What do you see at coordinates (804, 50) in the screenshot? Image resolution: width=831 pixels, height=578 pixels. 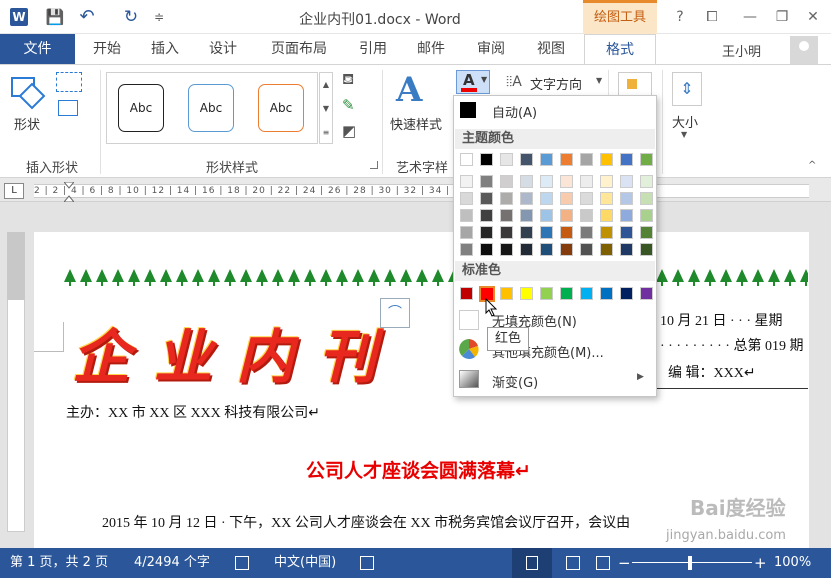 I see `avatar` at bounding box center [804, 50].